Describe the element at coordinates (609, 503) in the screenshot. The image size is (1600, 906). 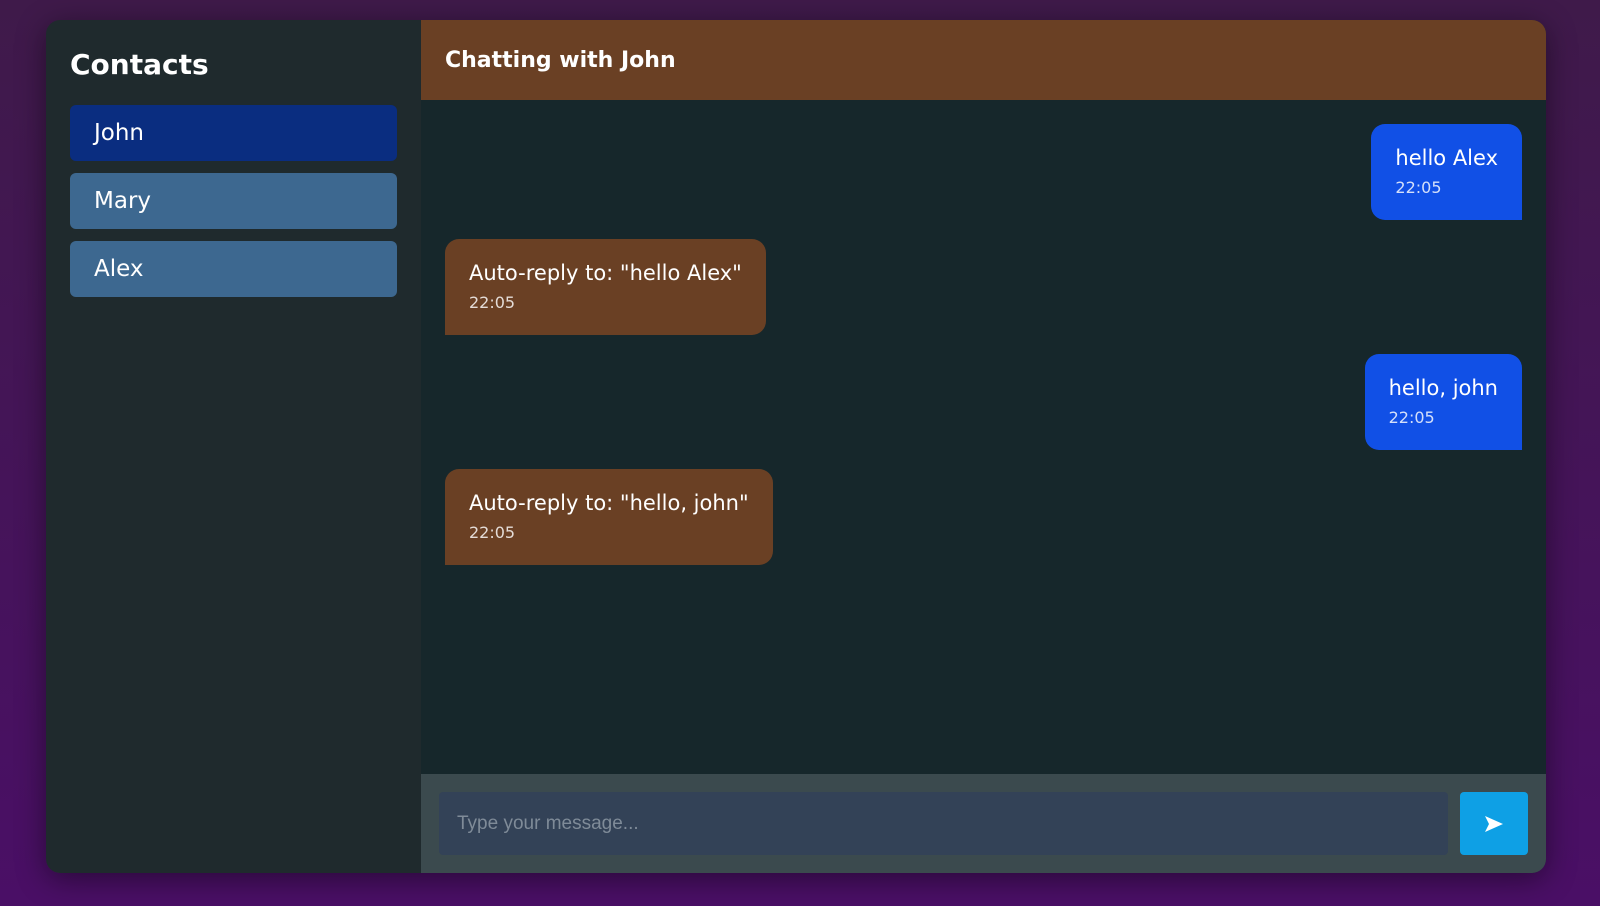
I see `message-text: Auto-reply to: "hello, john"` at that location.